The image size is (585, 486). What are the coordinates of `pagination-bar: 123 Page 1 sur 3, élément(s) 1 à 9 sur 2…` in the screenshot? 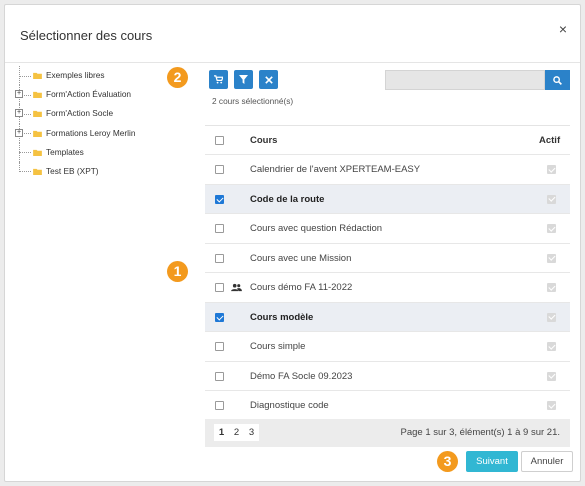 It's located at (387, 433).